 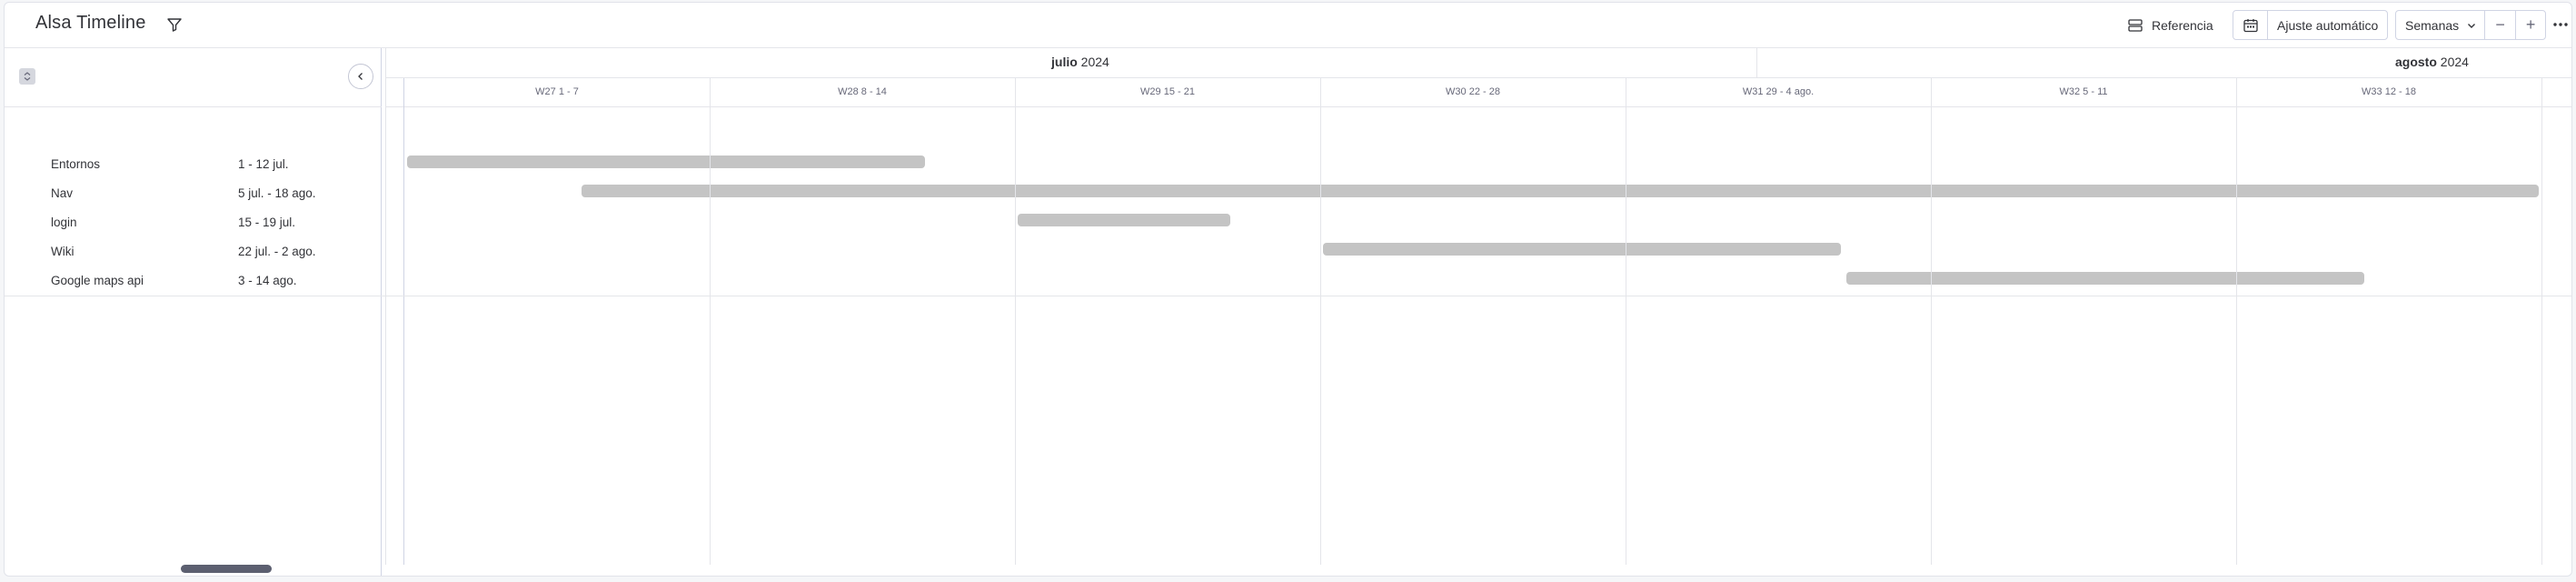 What do you see at coordinates (97, 281) in the screenshot?
I see `item-name: Google maps api` at bounding box center [97, 281].